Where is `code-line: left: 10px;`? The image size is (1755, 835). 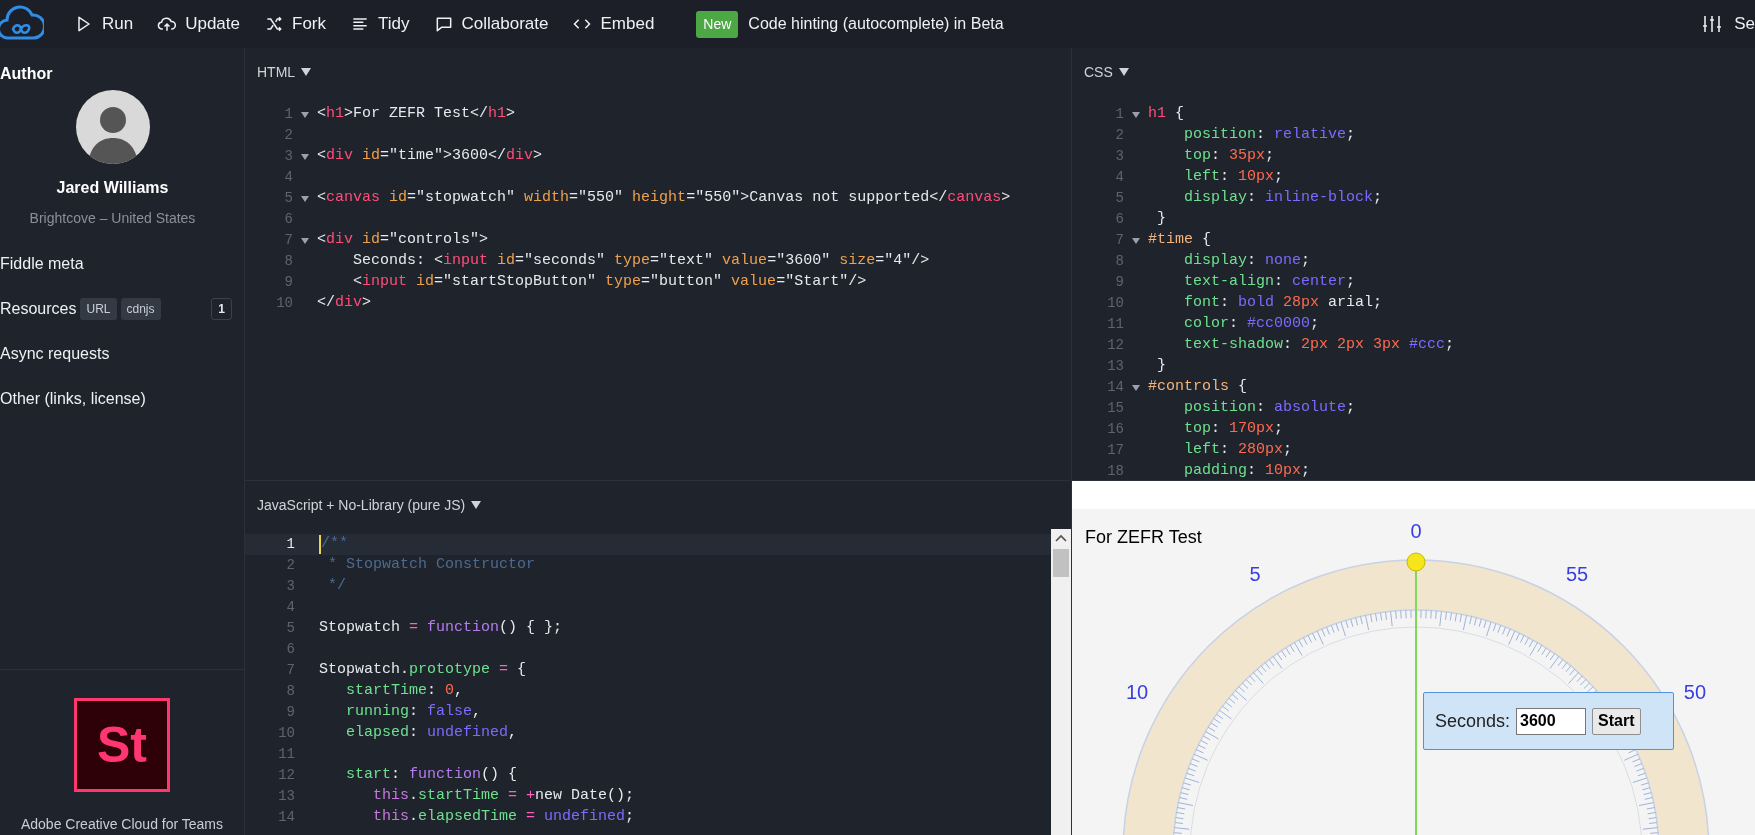
code-line: left: 10px; is located at coordinates (1233, 177).